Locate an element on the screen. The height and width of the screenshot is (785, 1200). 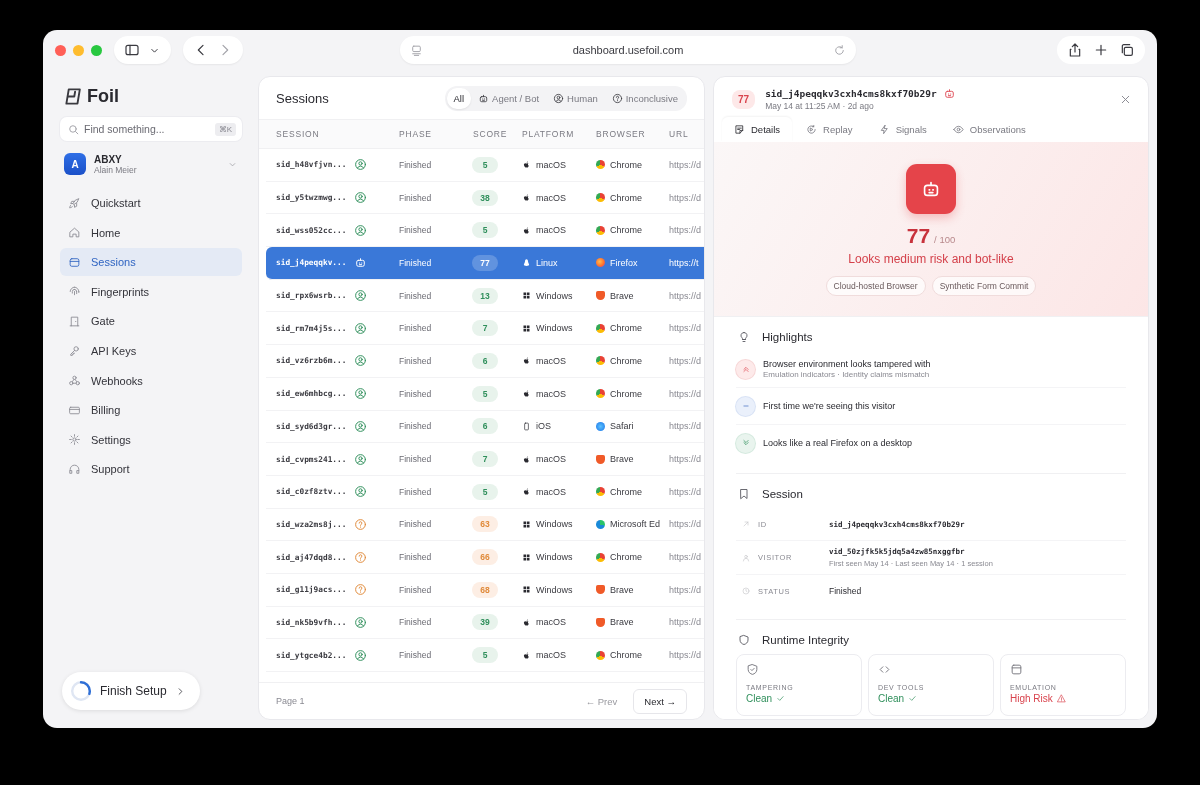
zoom-window-icon is located at coordinates (96, 50).